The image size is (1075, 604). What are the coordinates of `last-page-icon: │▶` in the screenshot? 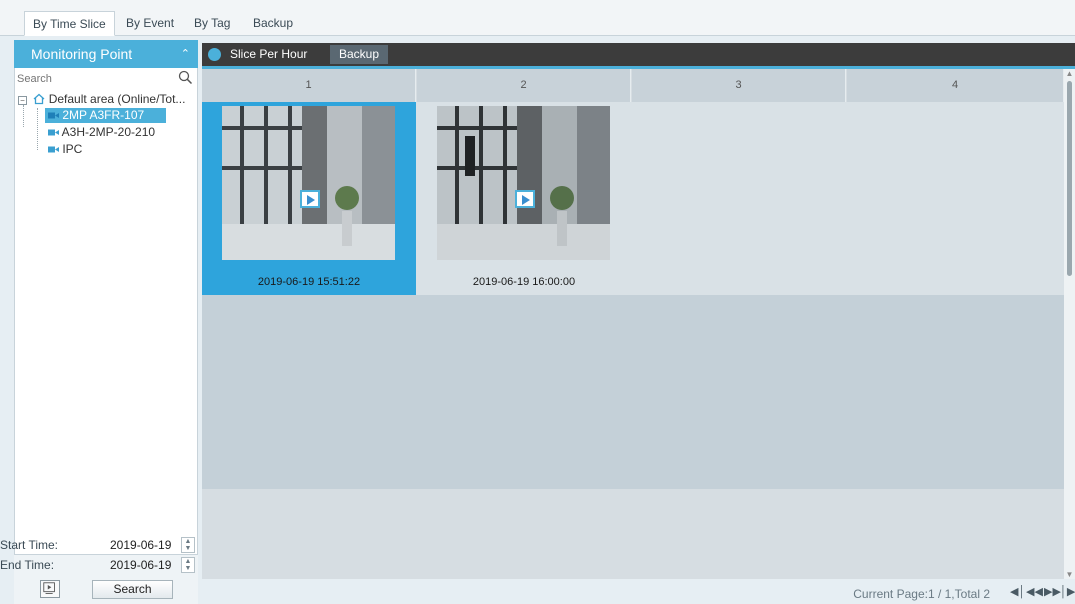 It's located at (1067, 592).